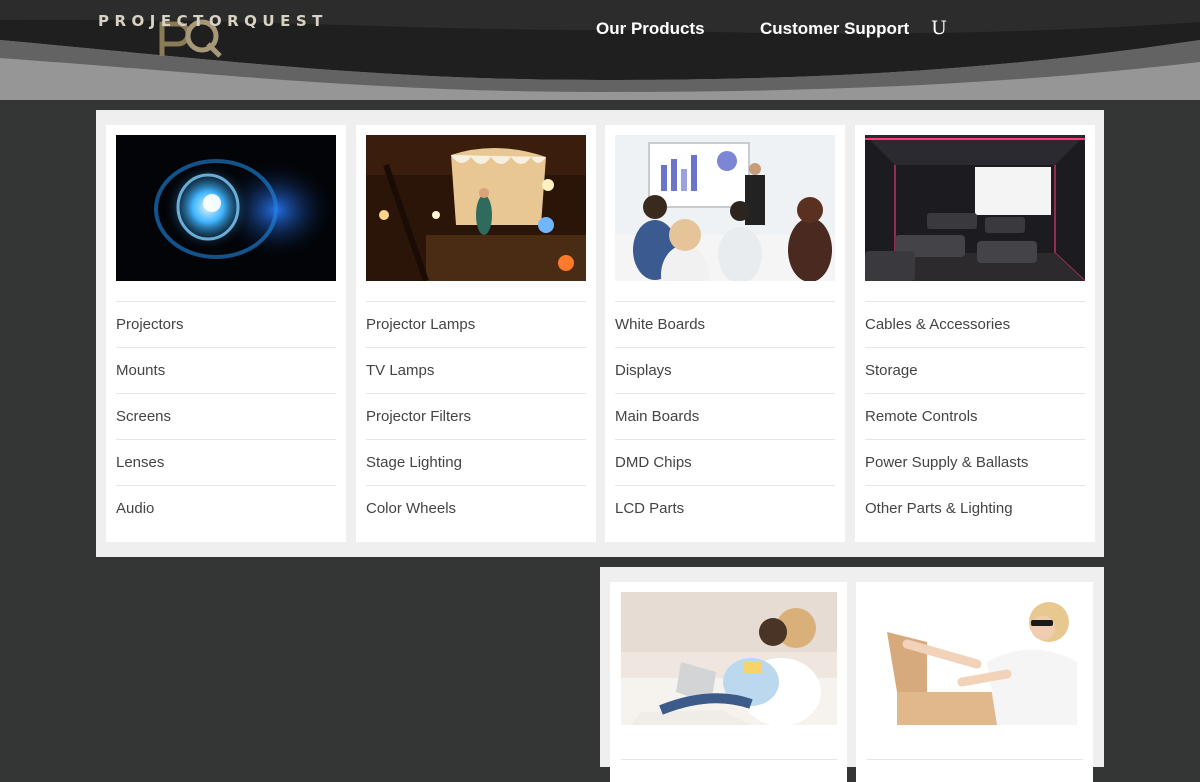 This screenshot has width=1200, height=782. Describe the element at coordinates (476, 325) in the screenshot. I see `menu-link: Projector Lamps` at that location.